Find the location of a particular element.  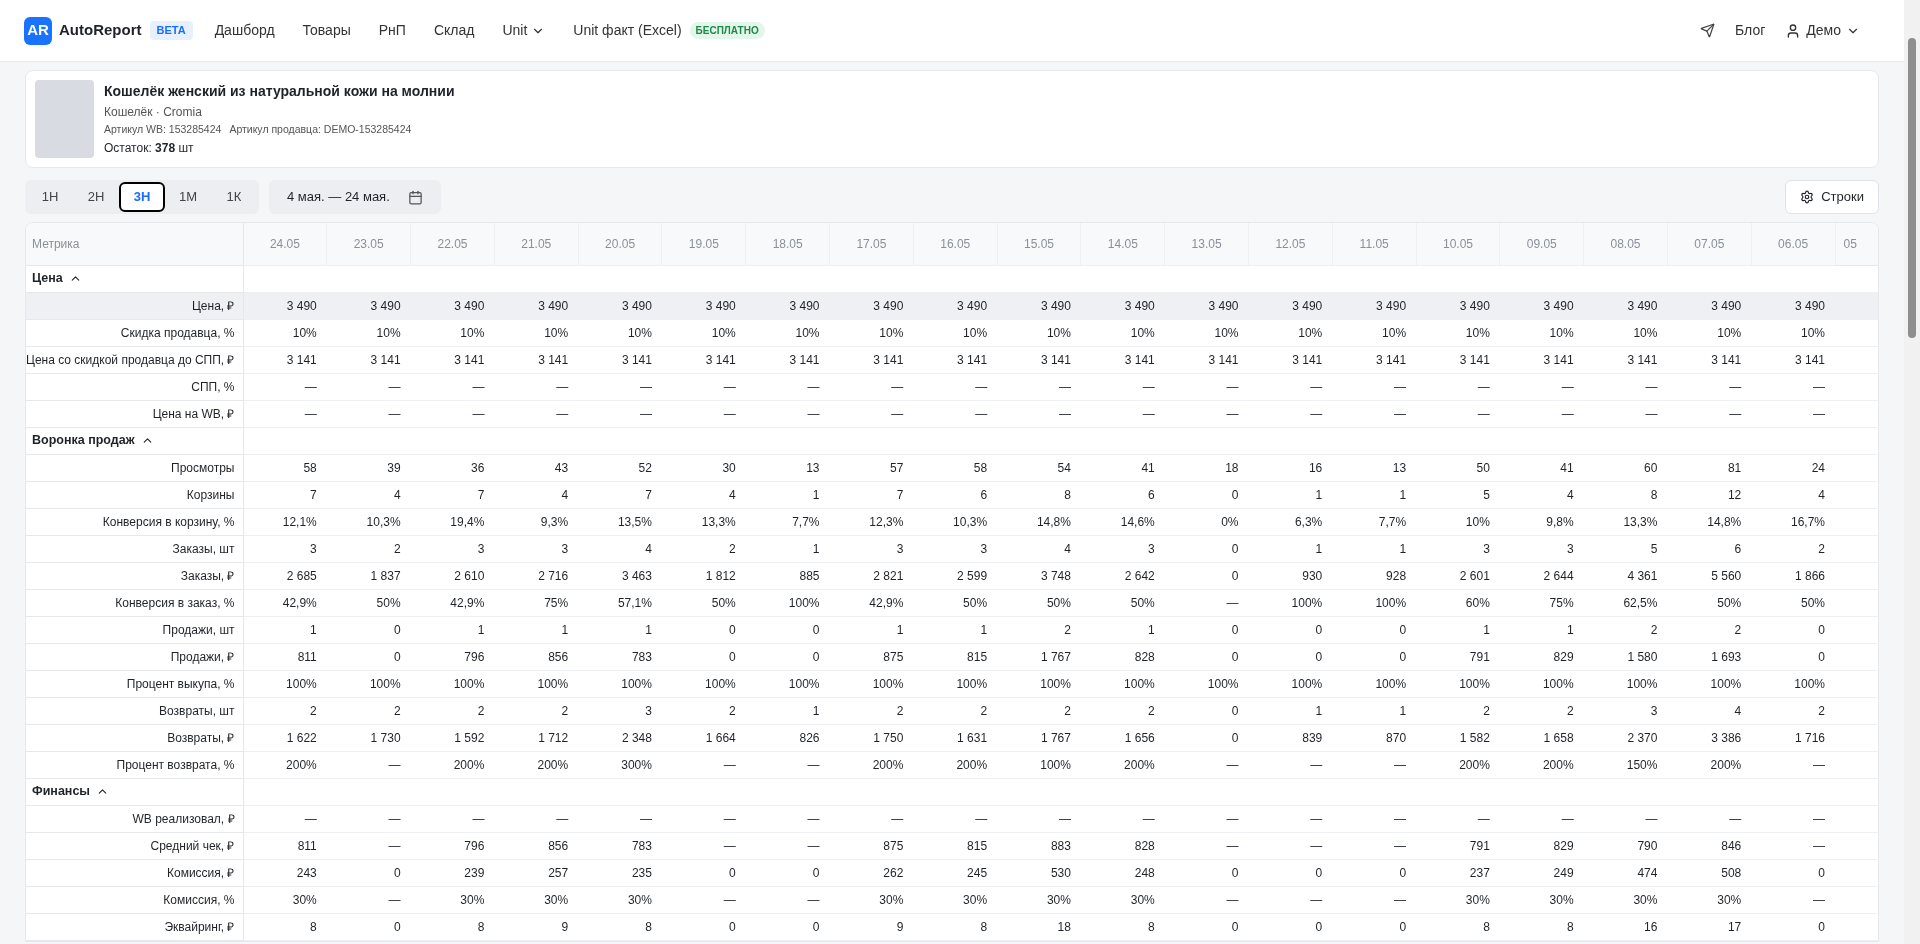

table-cell: 239 is located at coordinates (452, 872).